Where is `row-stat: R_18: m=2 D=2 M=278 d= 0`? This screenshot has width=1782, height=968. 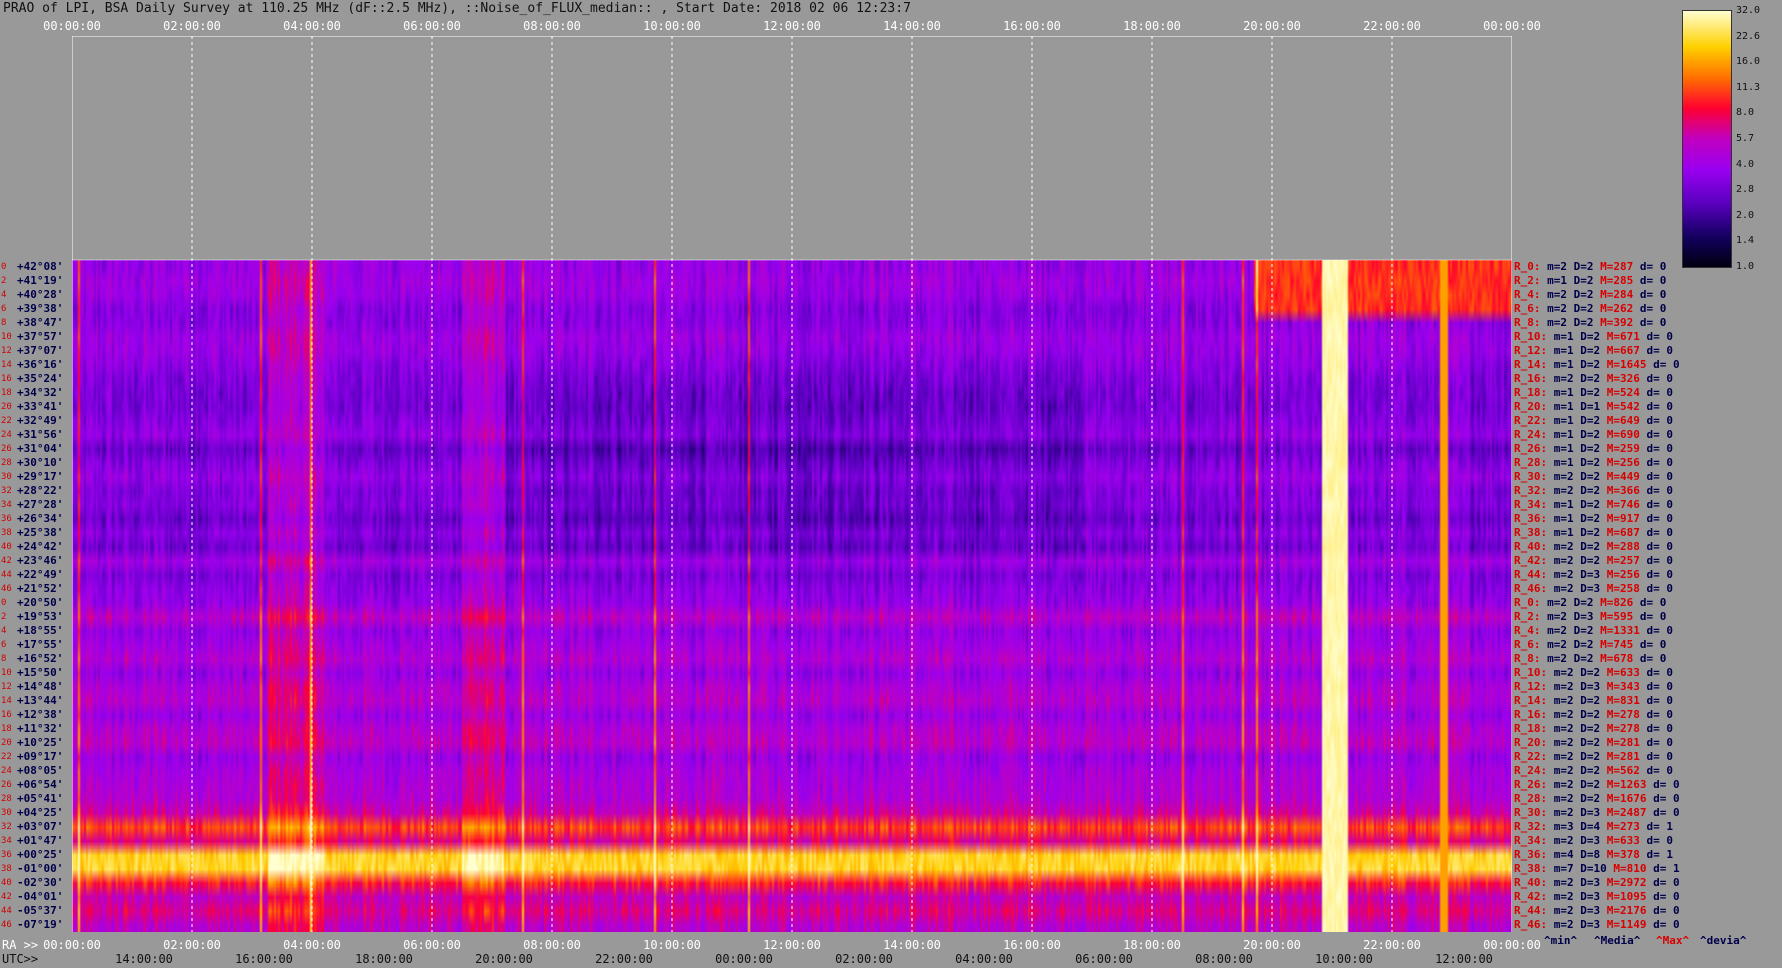 row-stat: R_18: m=2 D=2 M=278 d= 0 is located at coordinates (1593, 729).